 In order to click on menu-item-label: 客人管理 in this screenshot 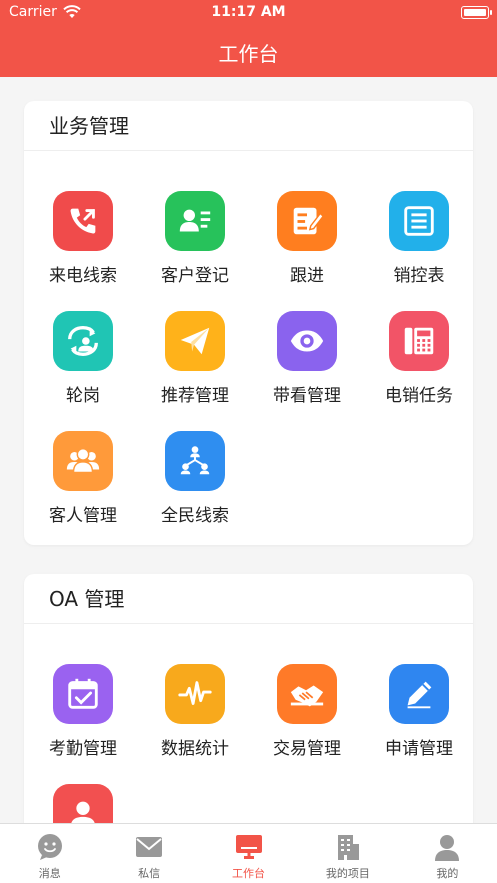, I will do `click(83, 516)`.